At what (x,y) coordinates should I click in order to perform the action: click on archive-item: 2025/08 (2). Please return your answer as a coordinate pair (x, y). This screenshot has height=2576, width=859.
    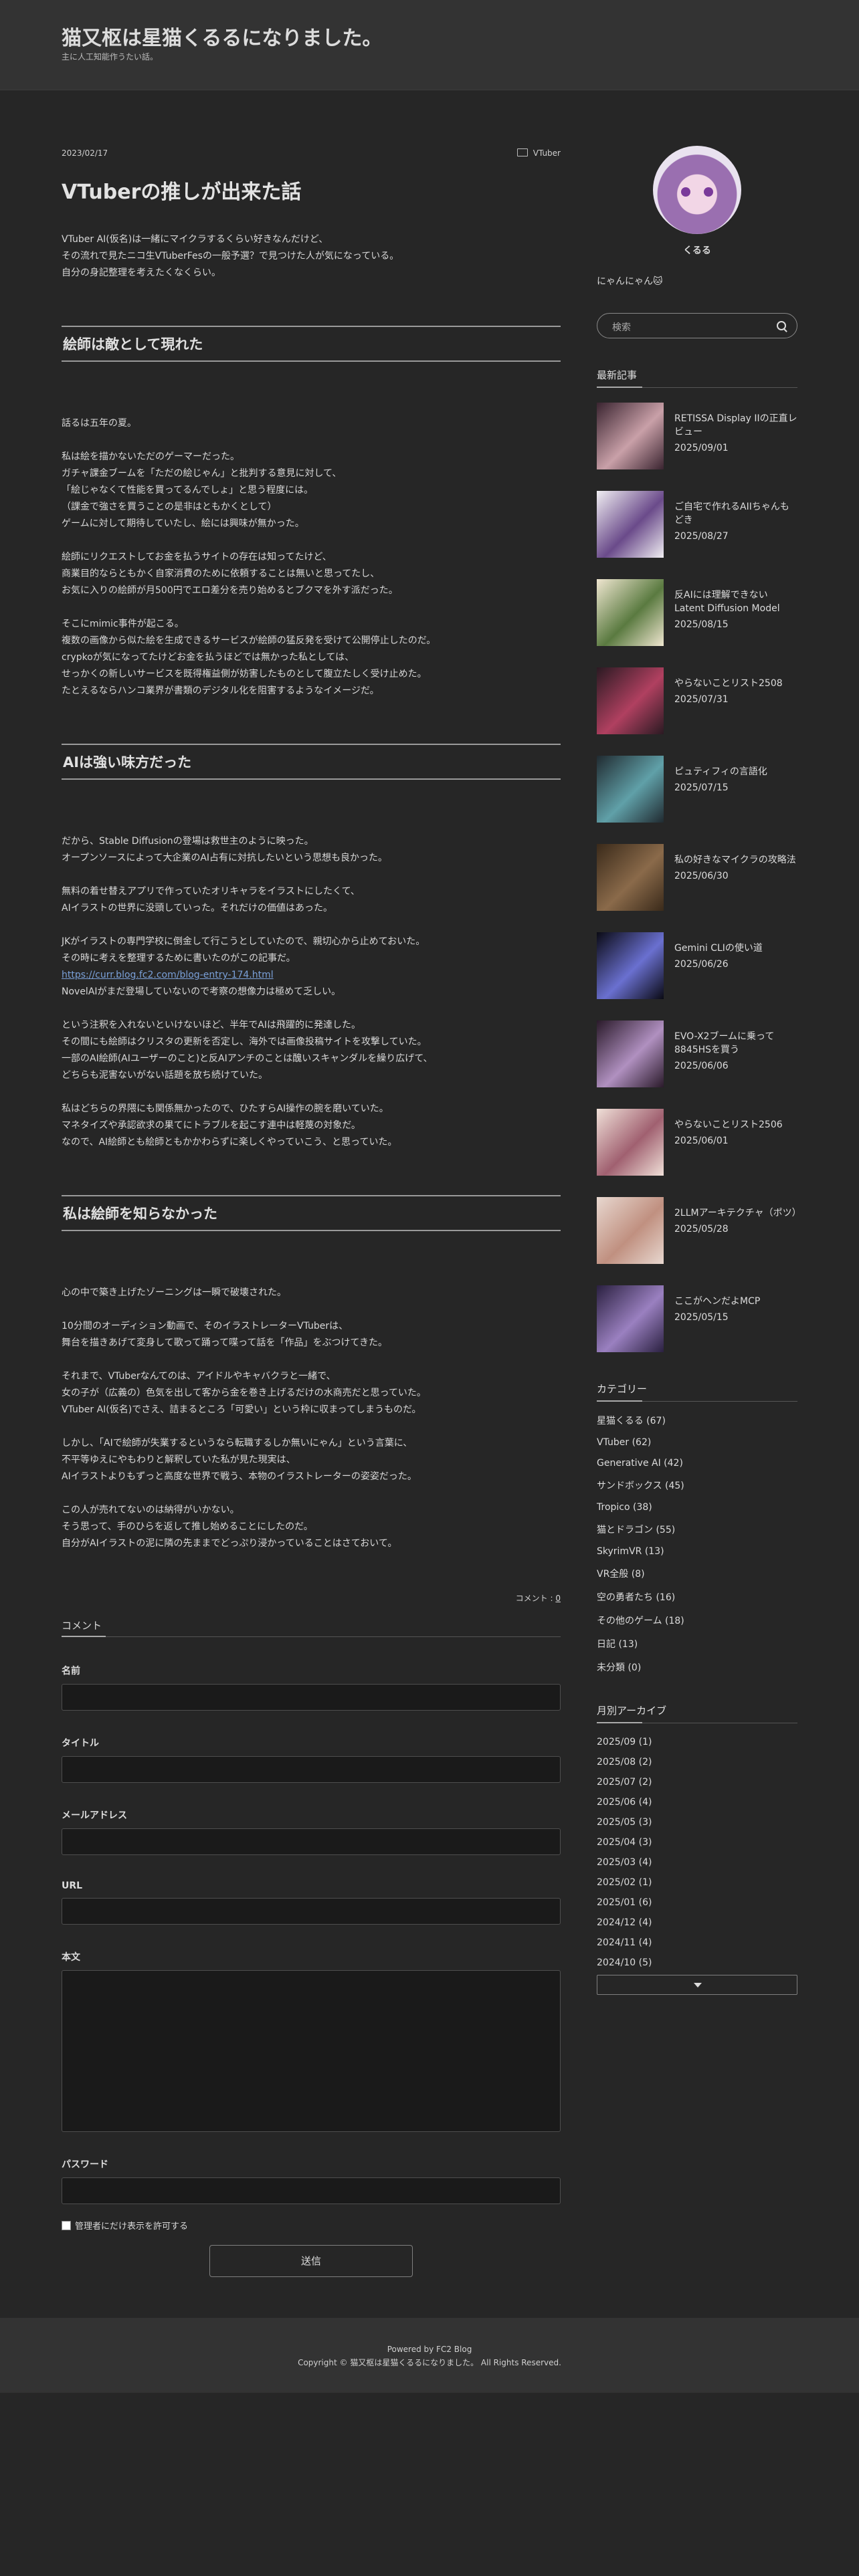
    Looking at the image, I should click on (697, 1762).